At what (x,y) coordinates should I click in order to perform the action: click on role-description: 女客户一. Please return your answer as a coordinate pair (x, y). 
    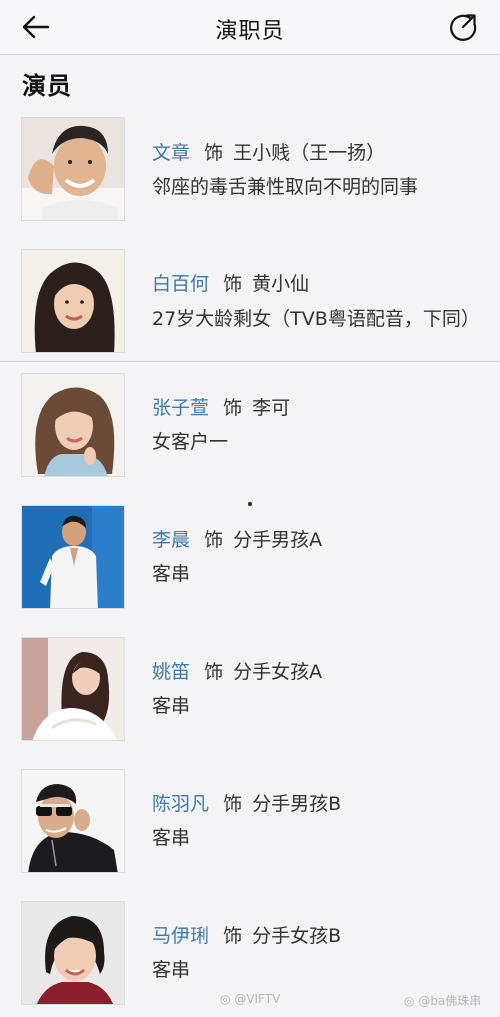
    Looking at the image, I should click on (190, 442).